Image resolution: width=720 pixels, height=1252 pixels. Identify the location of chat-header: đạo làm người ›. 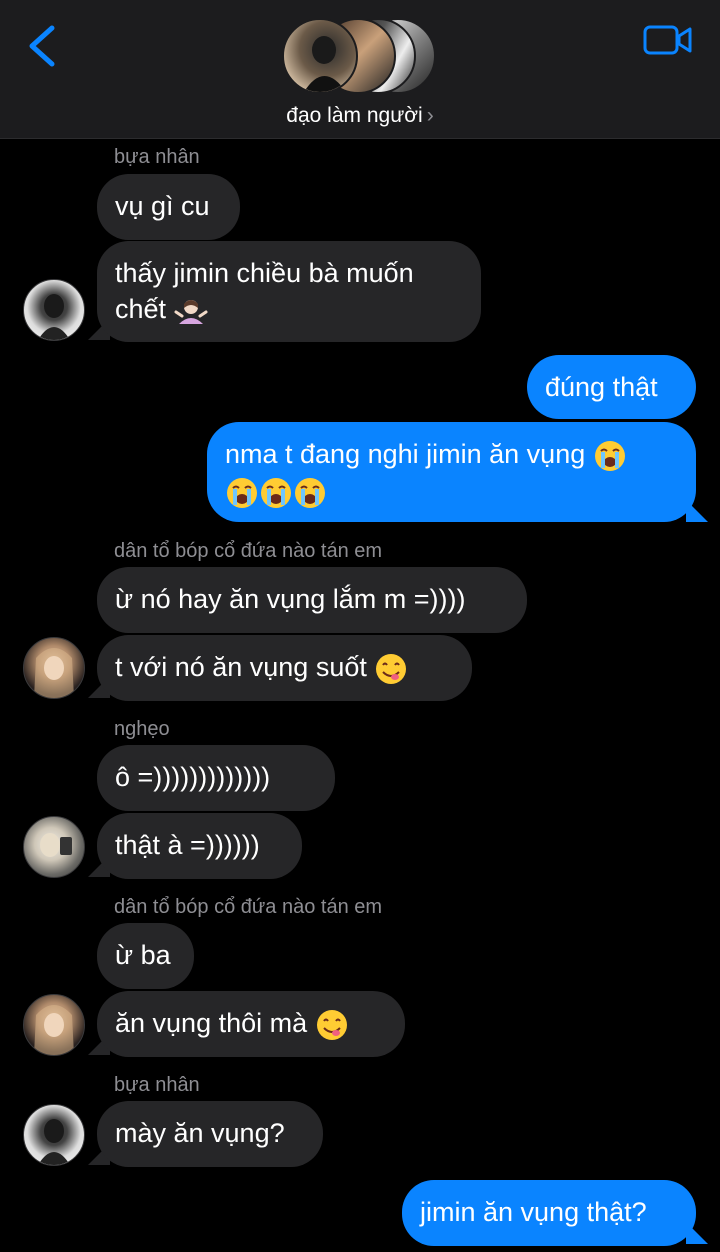
(360, 69).